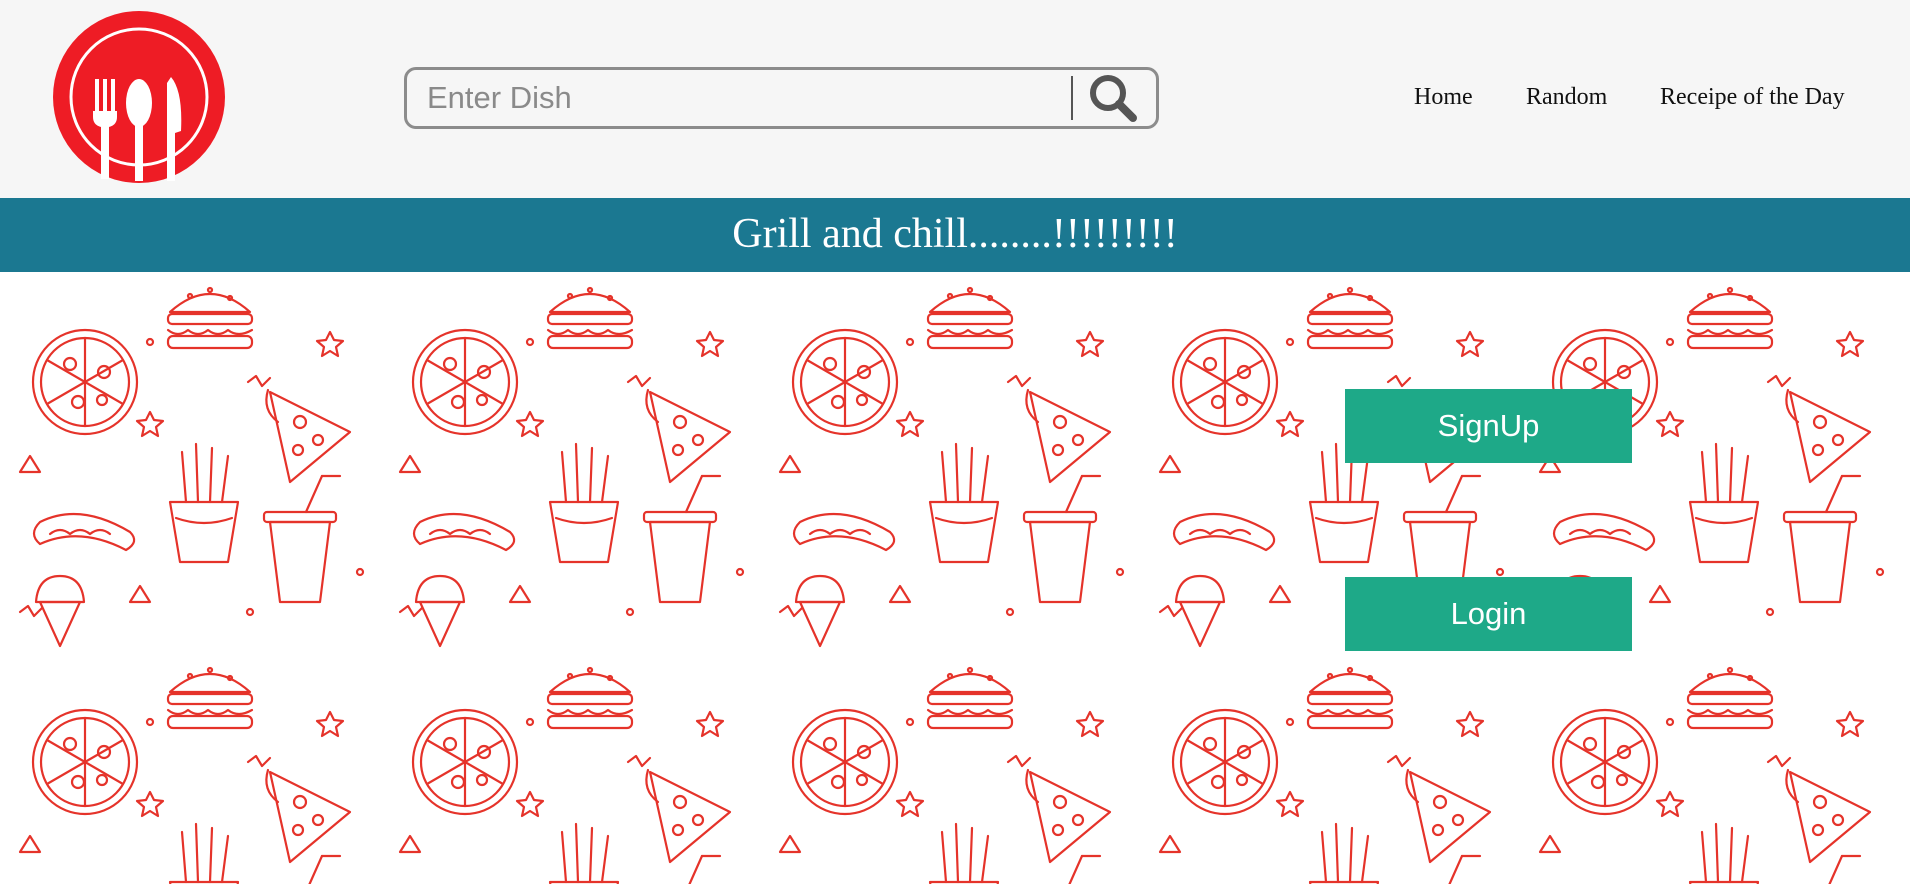 This screenshot has width=1910, height=884. I want to click on banner-title: Grill and chill........!!!!!!!!!, so click(955, 234).